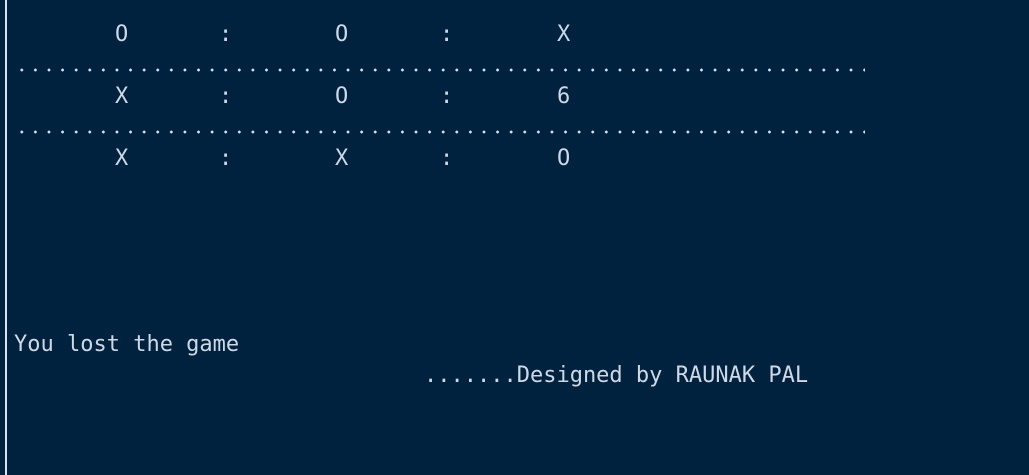 This screenshot has height=475, width=1029. Describe the element at coordinates (564, 96) in the screenshot. I see `board-cell-r2c3: 6` at that location.